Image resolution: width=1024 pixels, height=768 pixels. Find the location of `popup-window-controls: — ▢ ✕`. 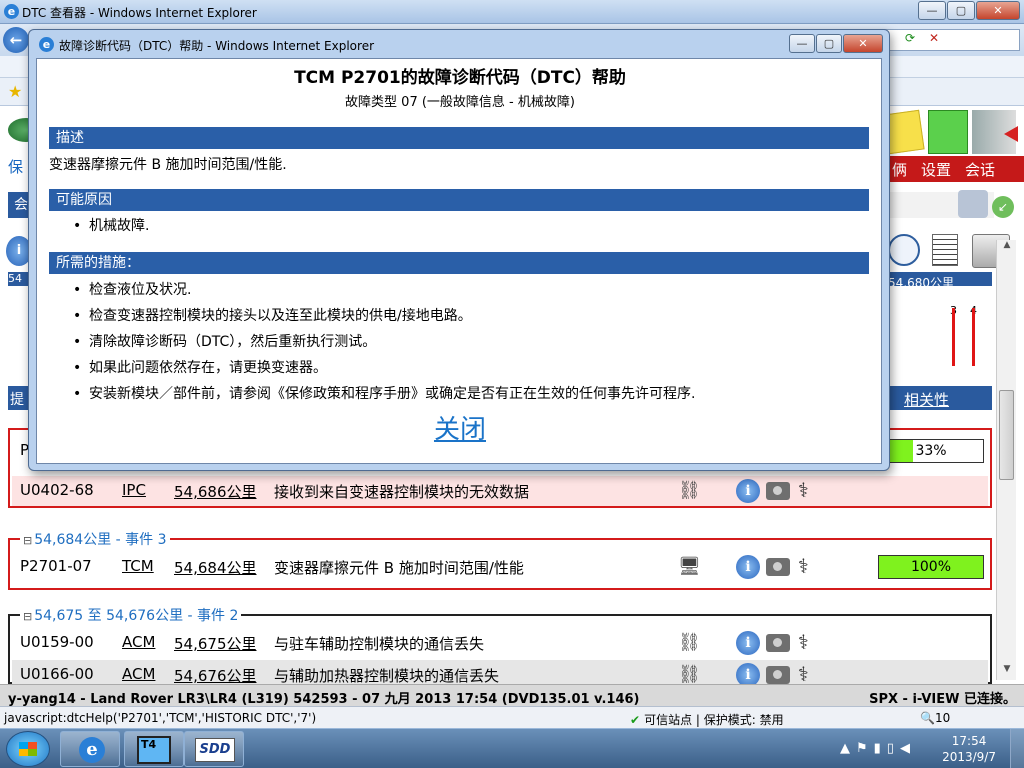

popup-window-controls: — ▢ ✕ is located at coordinates (835, 43).